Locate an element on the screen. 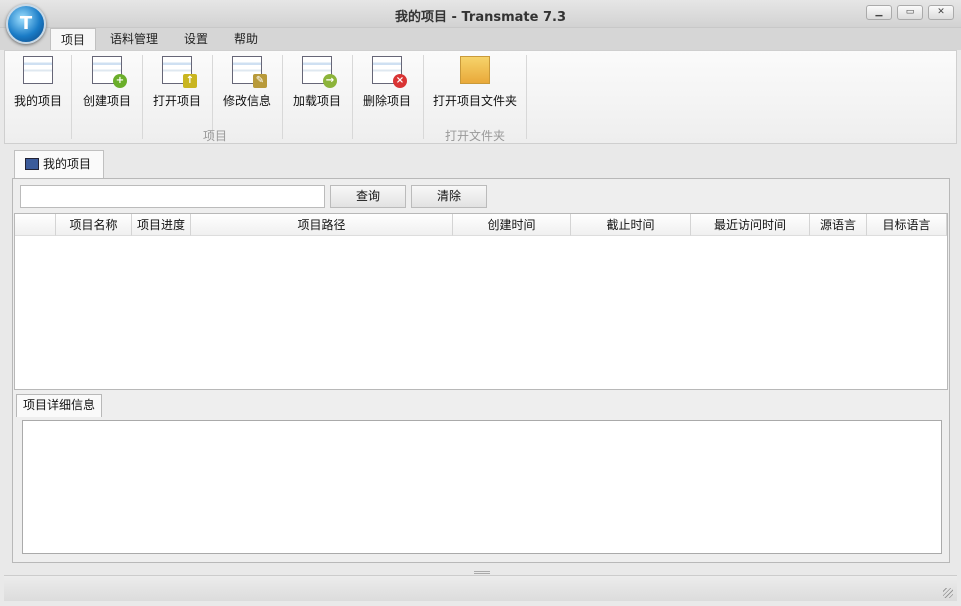  button-label: 修改信息 is located at coordinates (246, 101).